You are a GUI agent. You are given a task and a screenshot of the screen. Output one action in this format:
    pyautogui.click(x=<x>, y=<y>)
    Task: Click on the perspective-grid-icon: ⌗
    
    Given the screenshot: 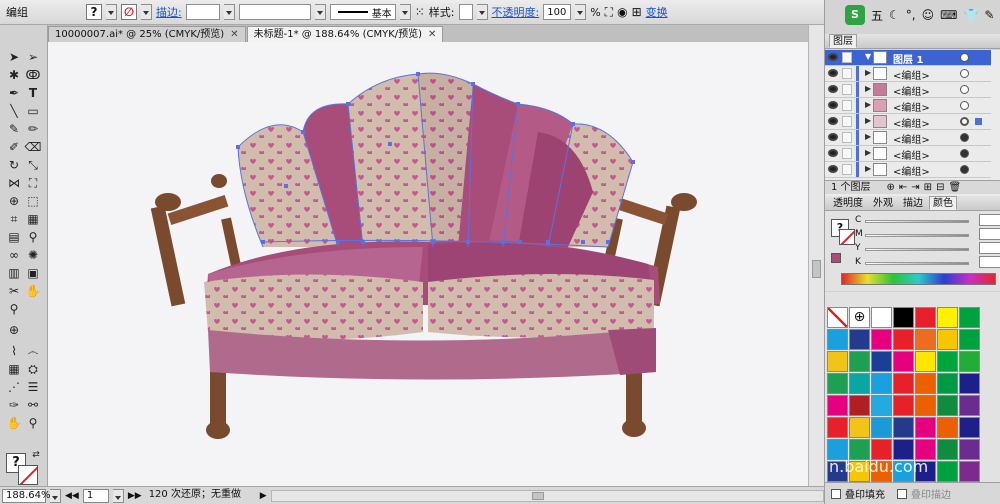 What is the action you would take?
    pyautogui.click(x=14, y=219)
    